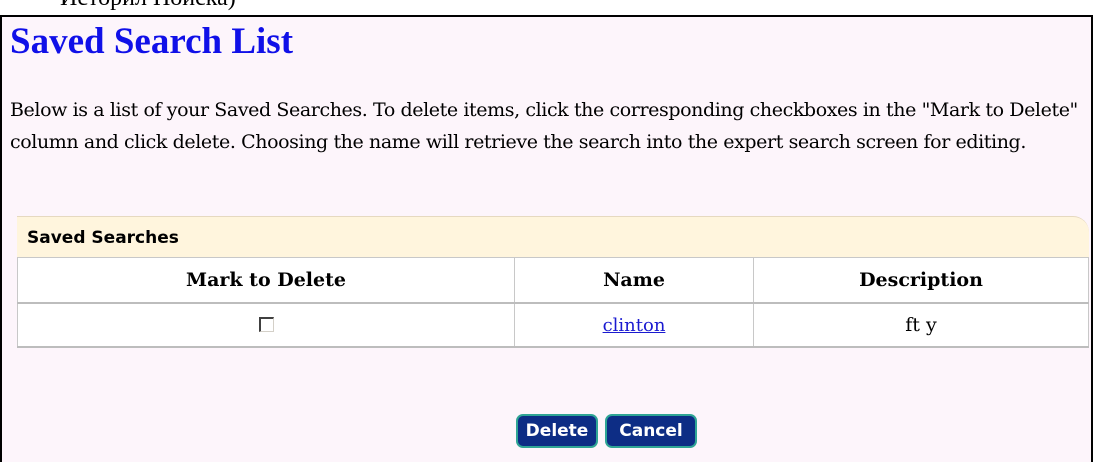  I want to click on cut-off-heading-text: Историл Поиска), so click(148, 6).